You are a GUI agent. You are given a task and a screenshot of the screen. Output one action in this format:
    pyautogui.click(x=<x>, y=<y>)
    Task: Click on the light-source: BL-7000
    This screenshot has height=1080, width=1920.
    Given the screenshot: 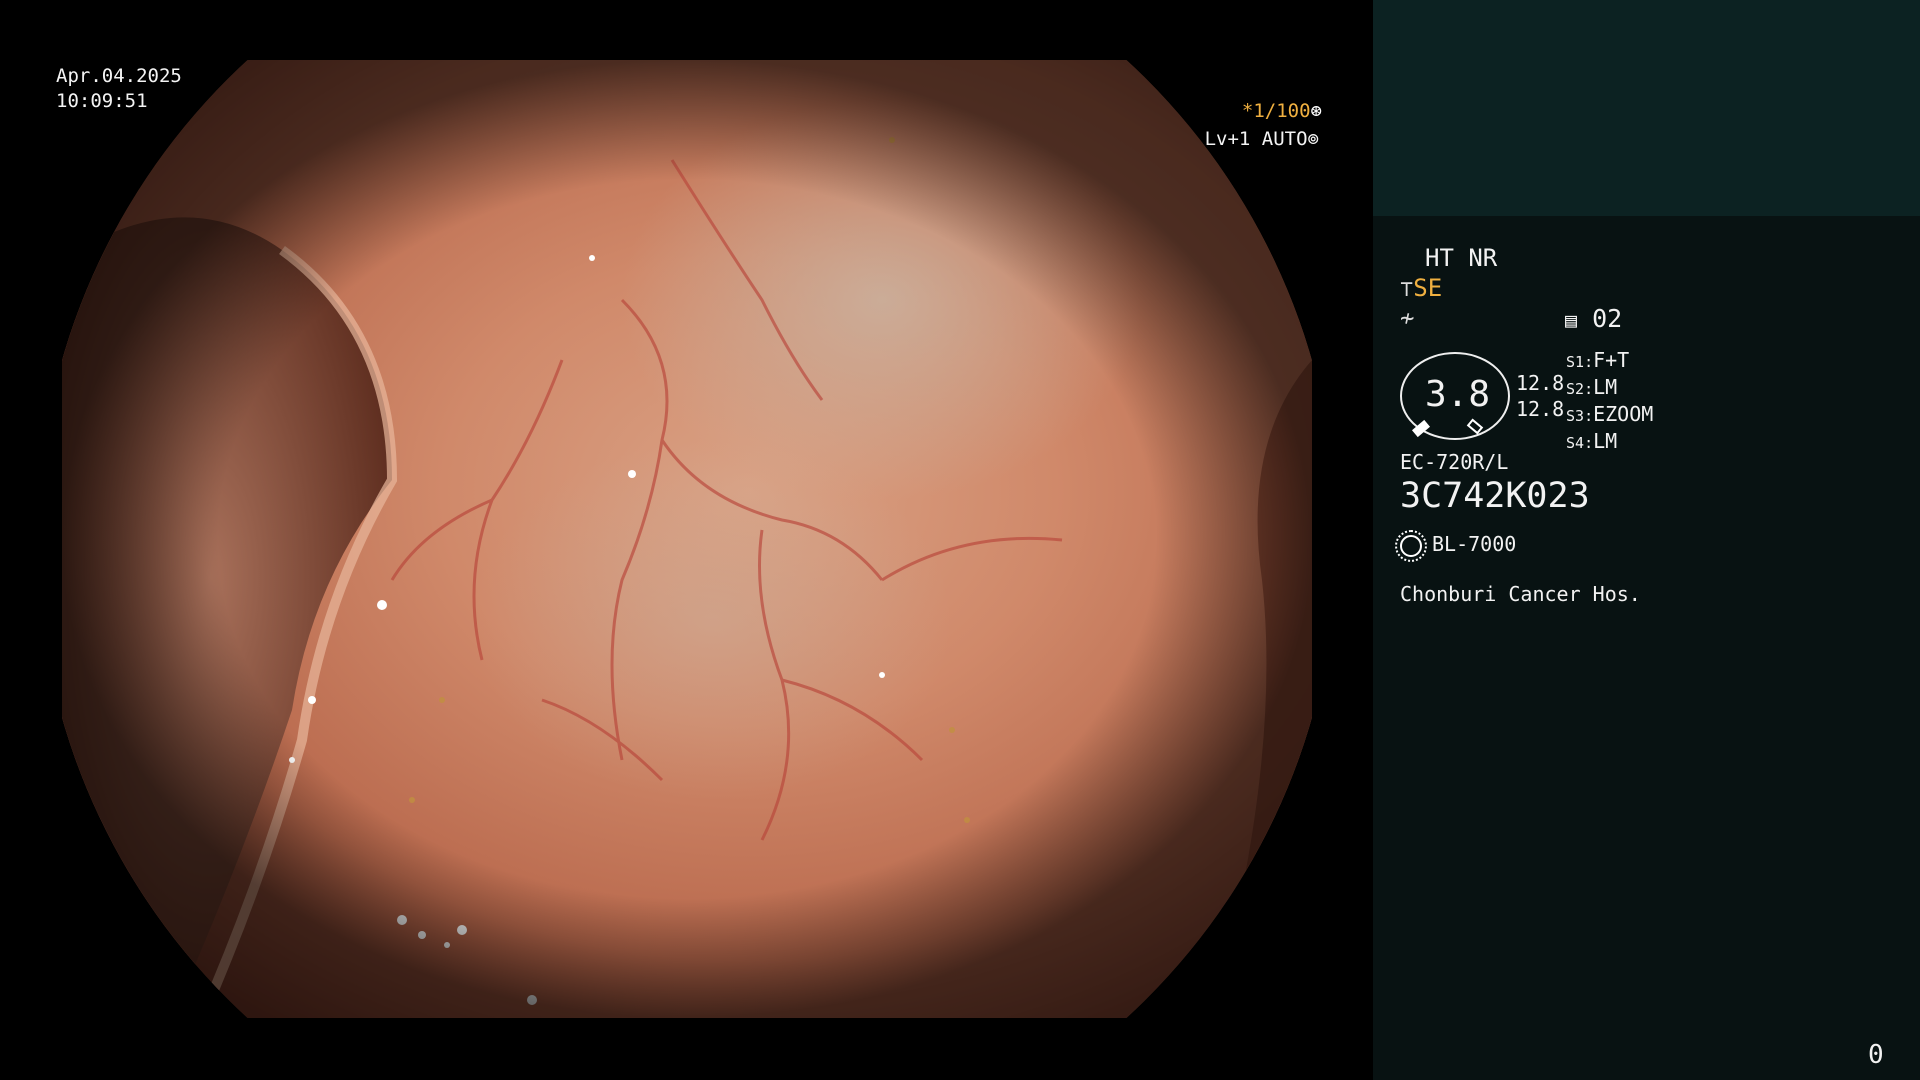 What is the action you would take?
    pyautogui.click(x=1456, y=545)
    